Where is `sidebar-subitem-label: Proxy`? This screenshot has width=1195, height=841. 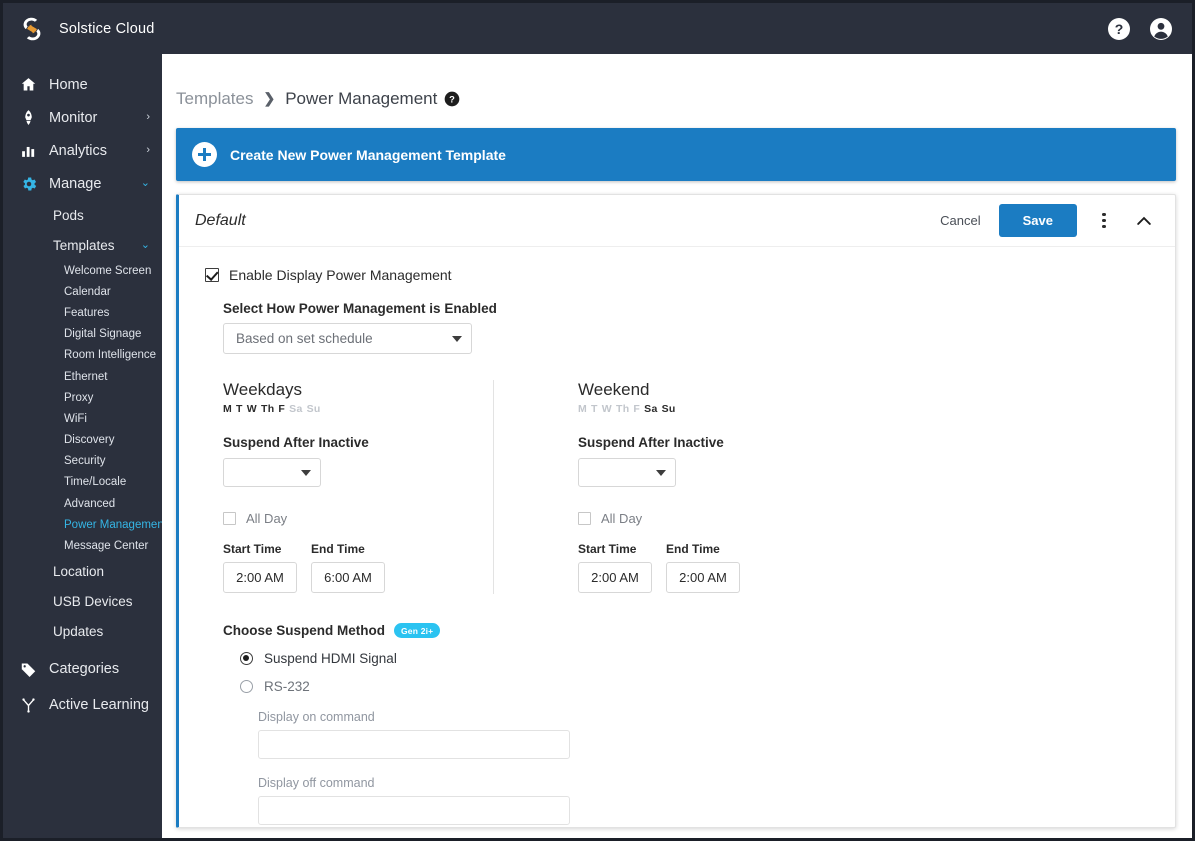
sidebar-subitem-label: Proxy is located at coordinates (79, 397).